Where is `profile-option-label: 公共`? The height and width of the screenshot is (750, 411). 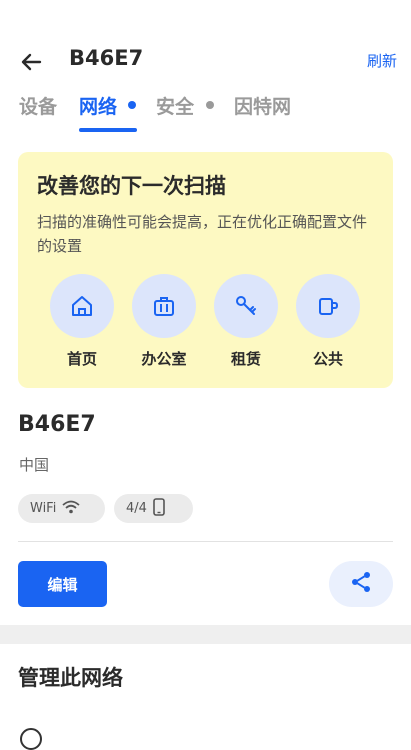
profile-option-label: 公共 is located at coordinates (327, 359).